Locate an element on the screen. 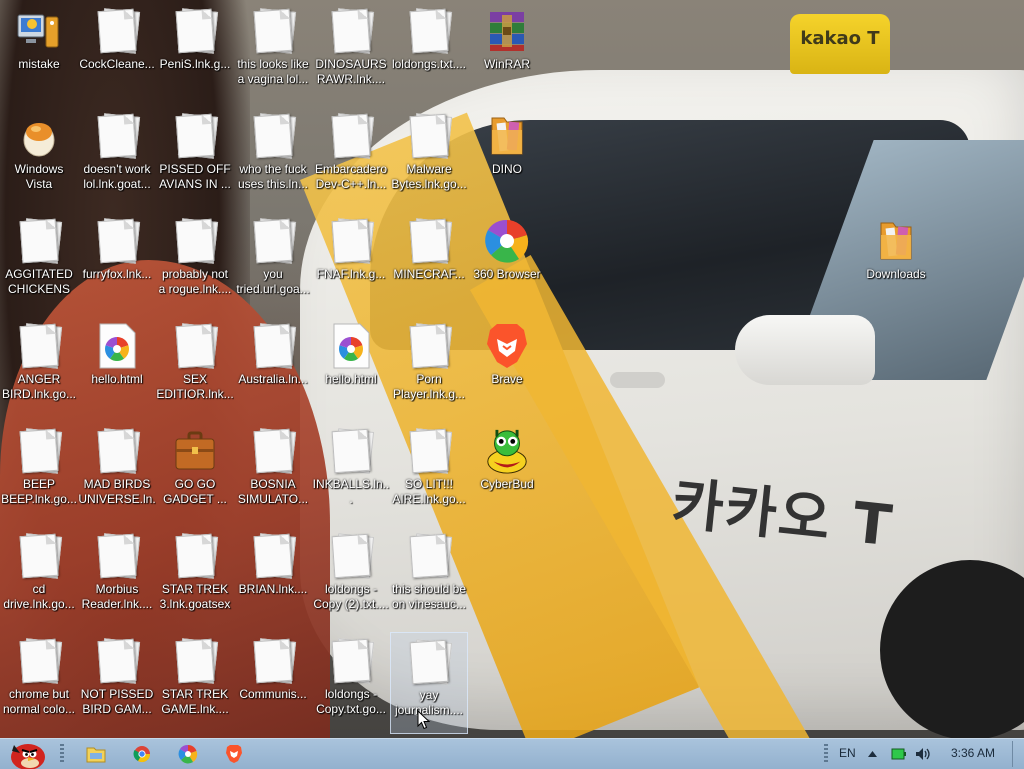 Image resolution: width=1024 pixels, height=769 pixels. taskbar-chrome is located at coordinates (142, 754).